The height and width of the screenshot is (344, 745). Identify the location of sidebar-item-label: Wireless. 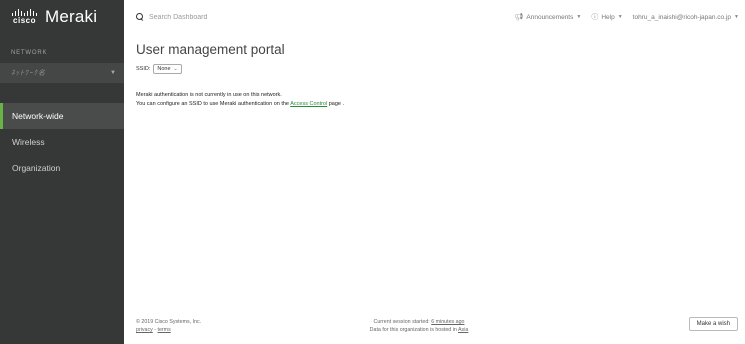
(28, 142).